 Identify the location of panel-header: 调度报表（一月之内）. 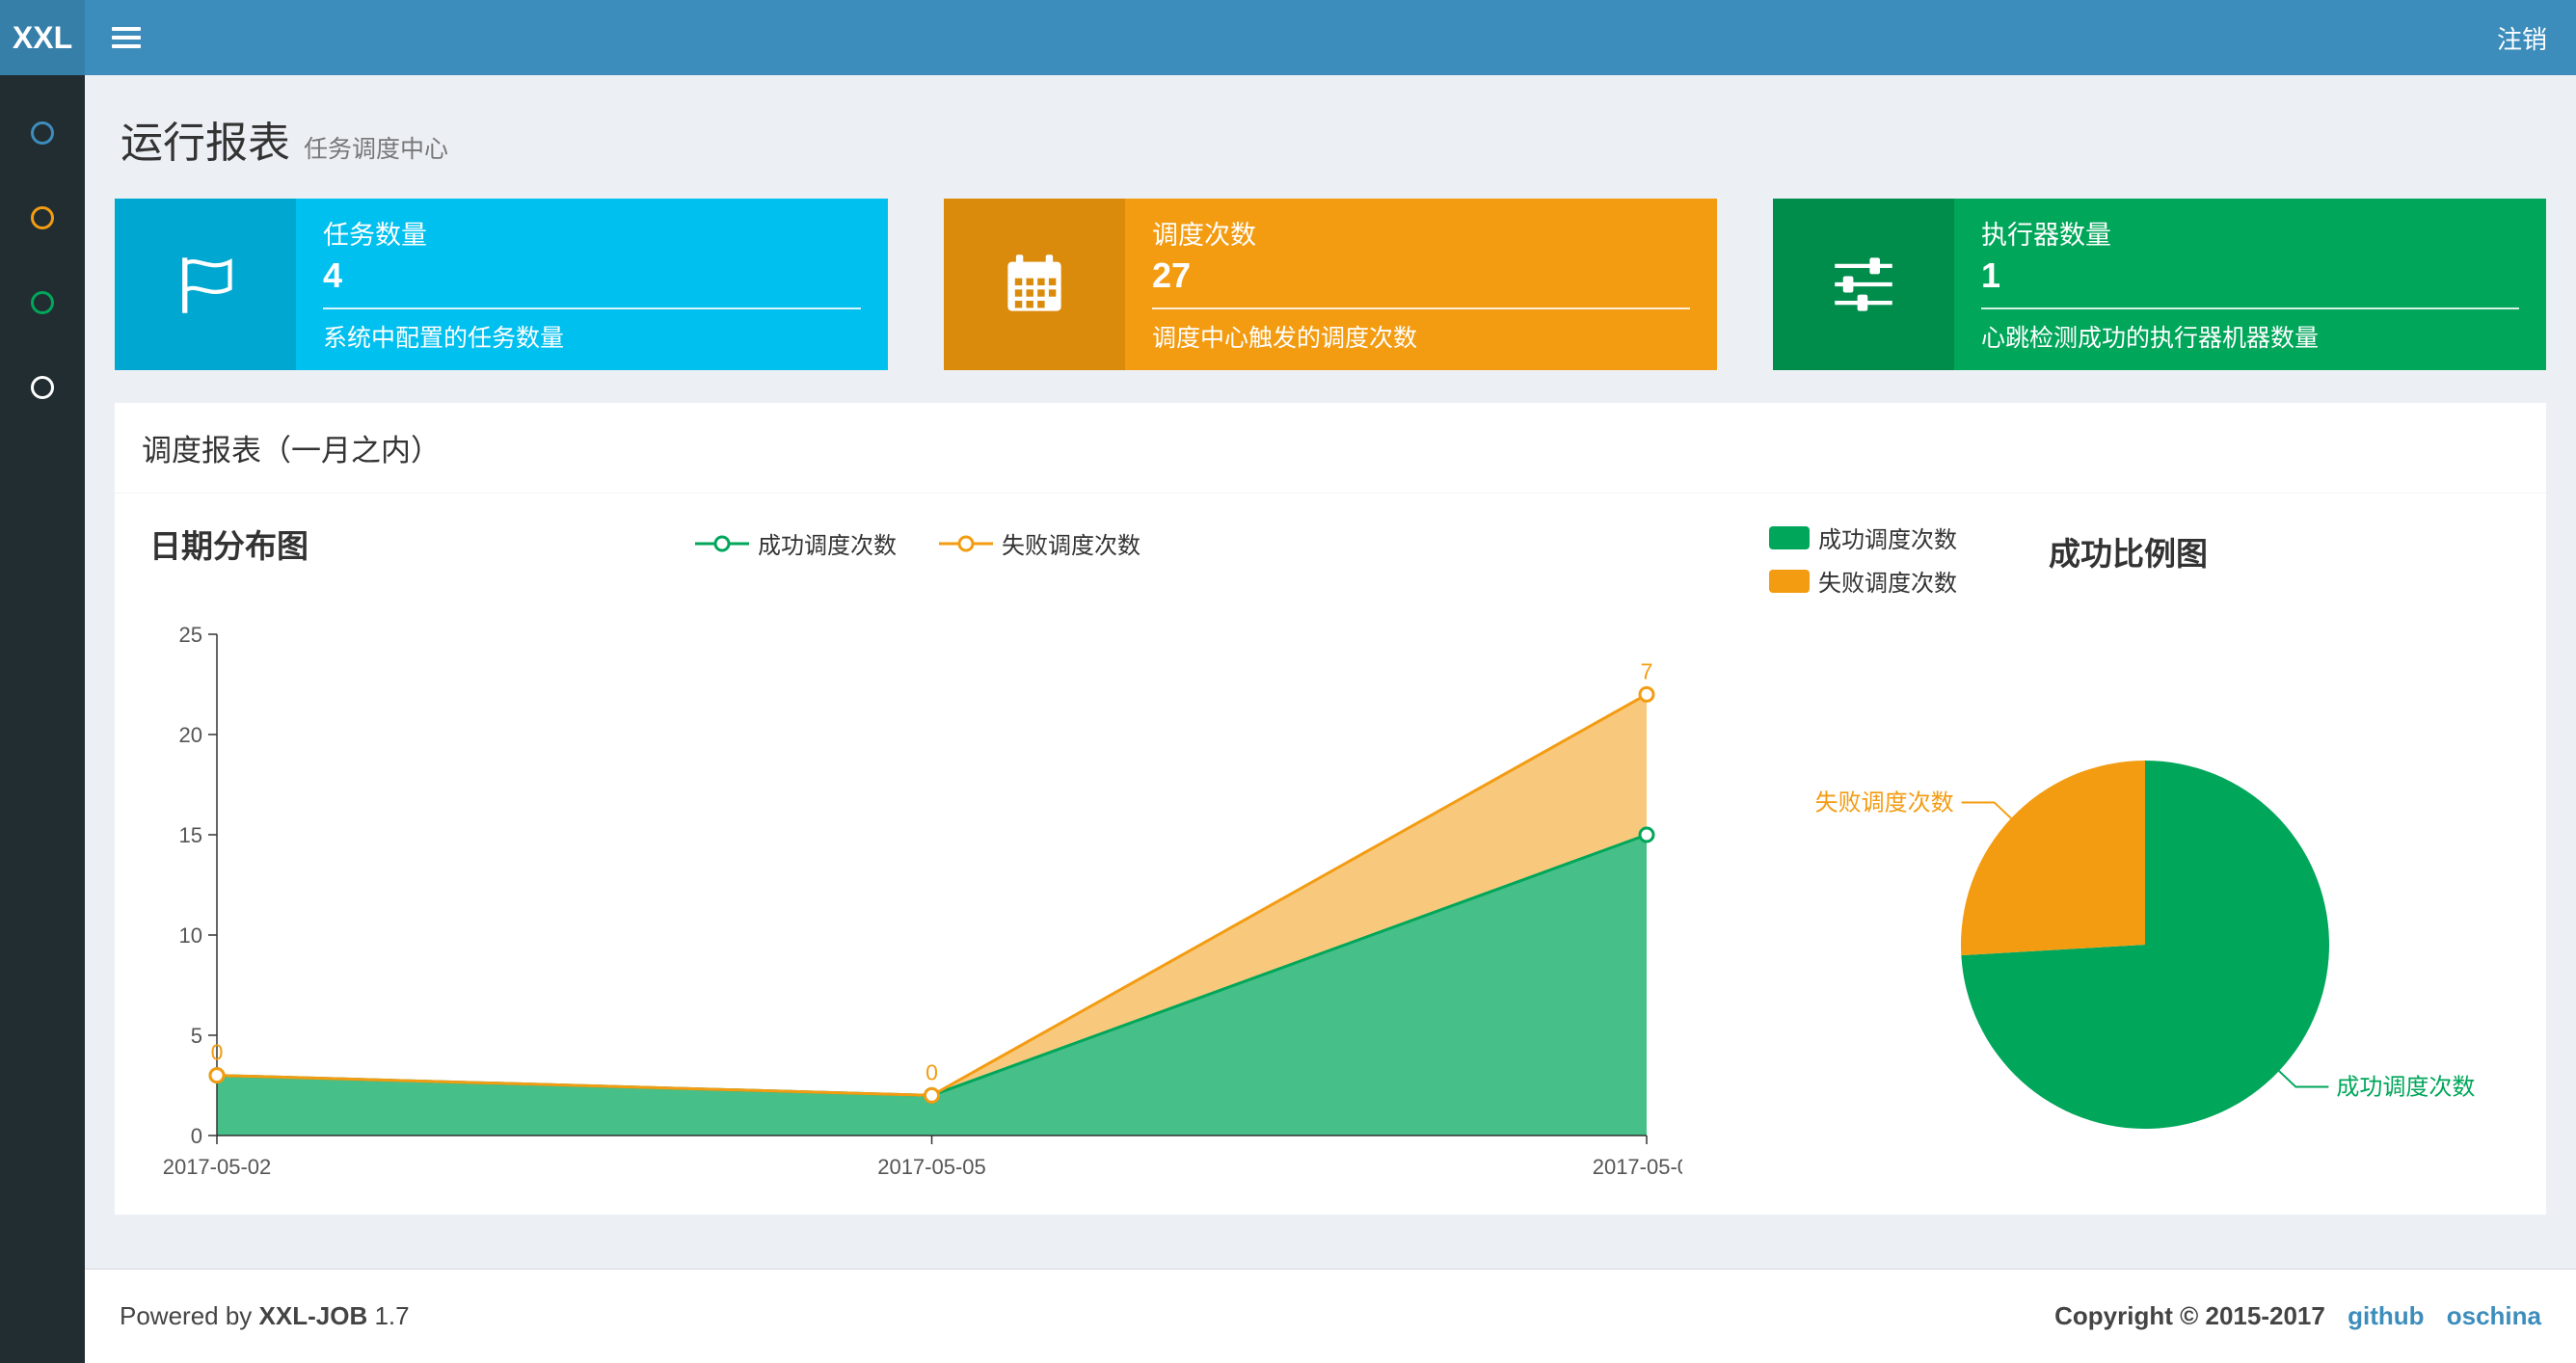
(1330, 448).